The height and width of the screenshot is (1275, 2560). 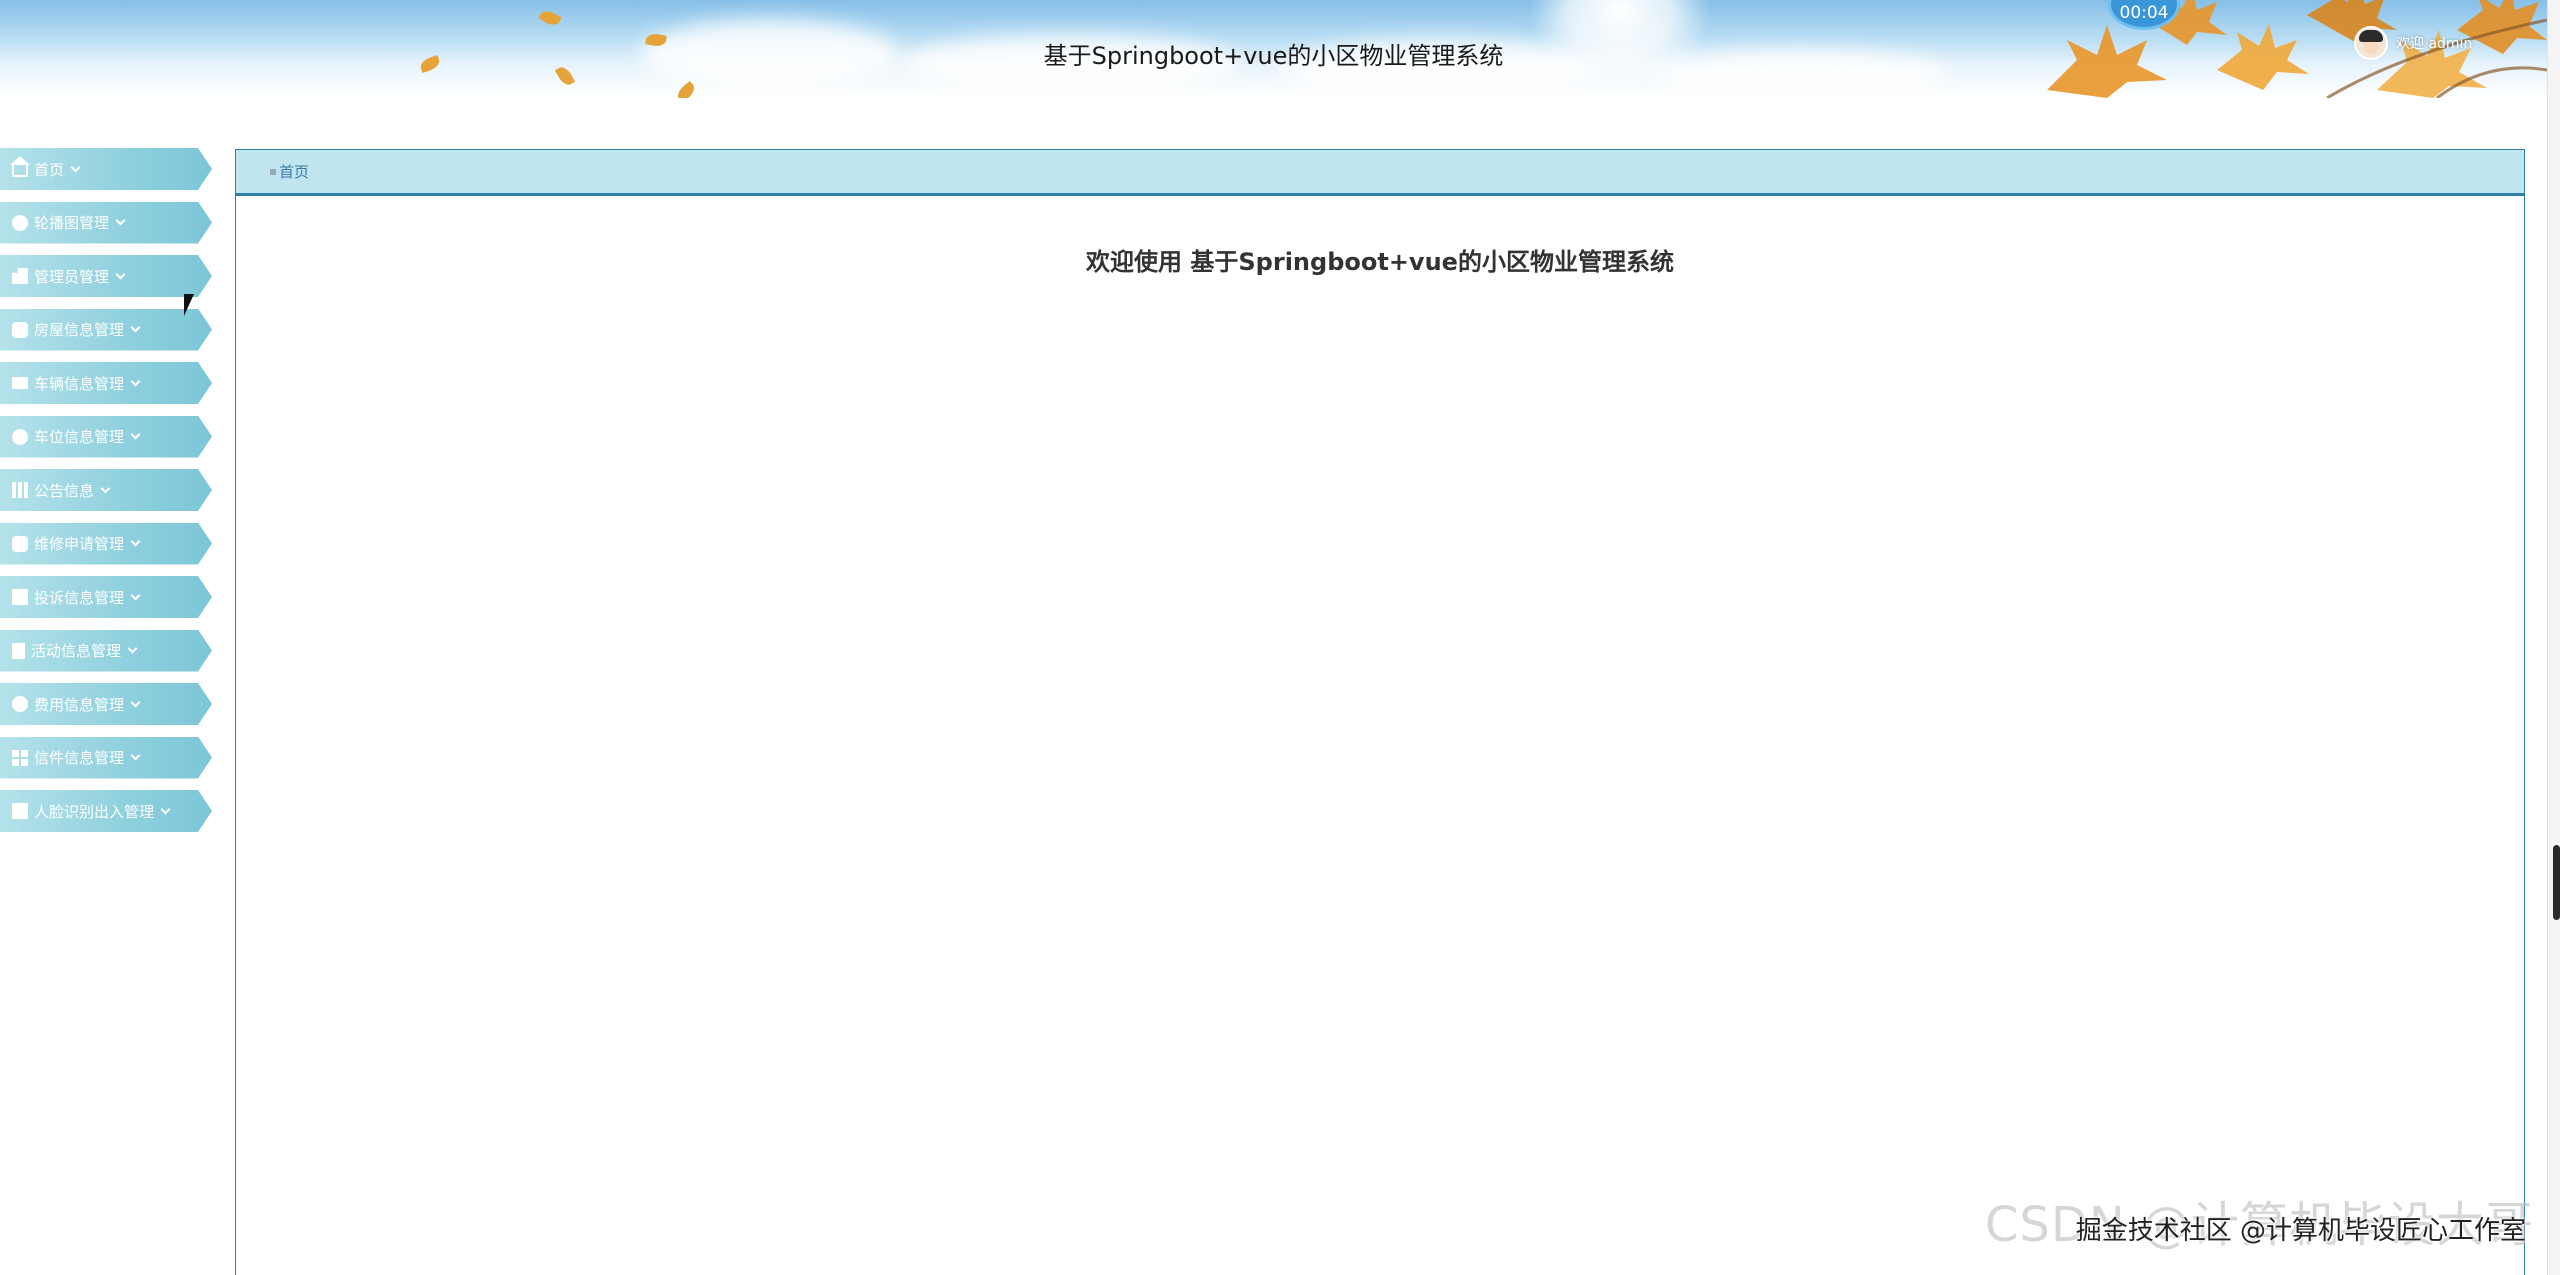 I want to click on sidebar-item-vehicle: 车辆信息管理, so click(x=106, y=383).